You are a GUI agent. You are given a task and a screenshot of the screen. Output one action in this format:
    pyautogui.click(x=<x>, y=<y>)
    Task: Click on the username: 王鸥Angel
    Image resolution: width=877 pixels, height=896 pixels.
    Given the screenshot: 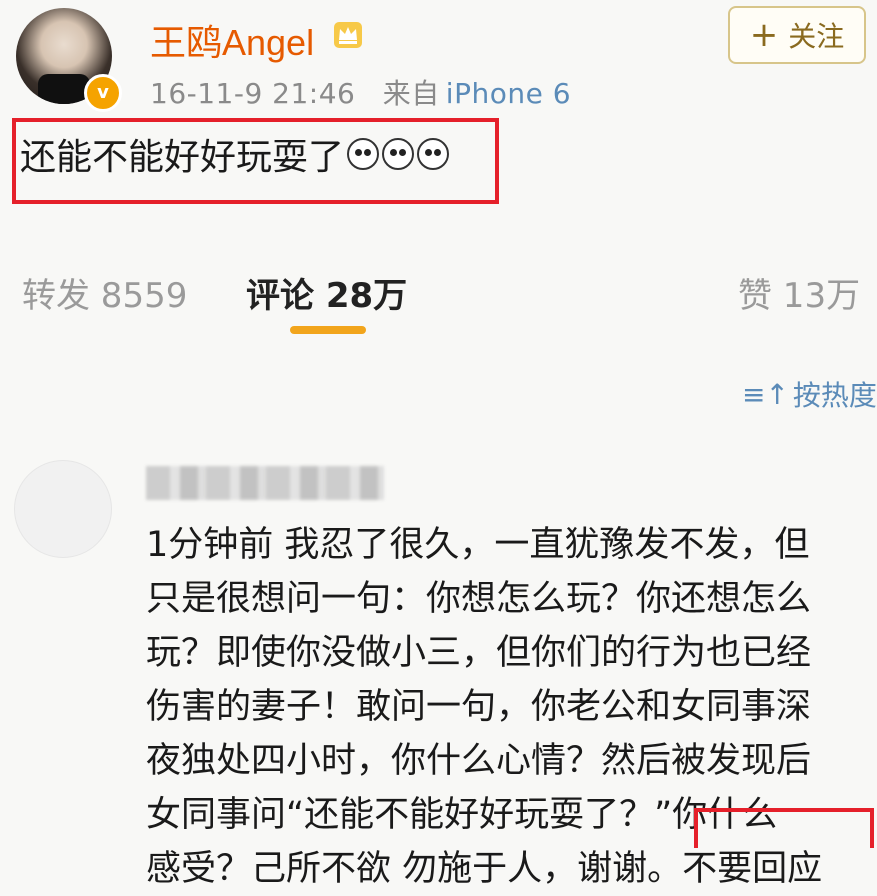 What is the action you would take?
    pyautogui.click(x=232, y=40)
    